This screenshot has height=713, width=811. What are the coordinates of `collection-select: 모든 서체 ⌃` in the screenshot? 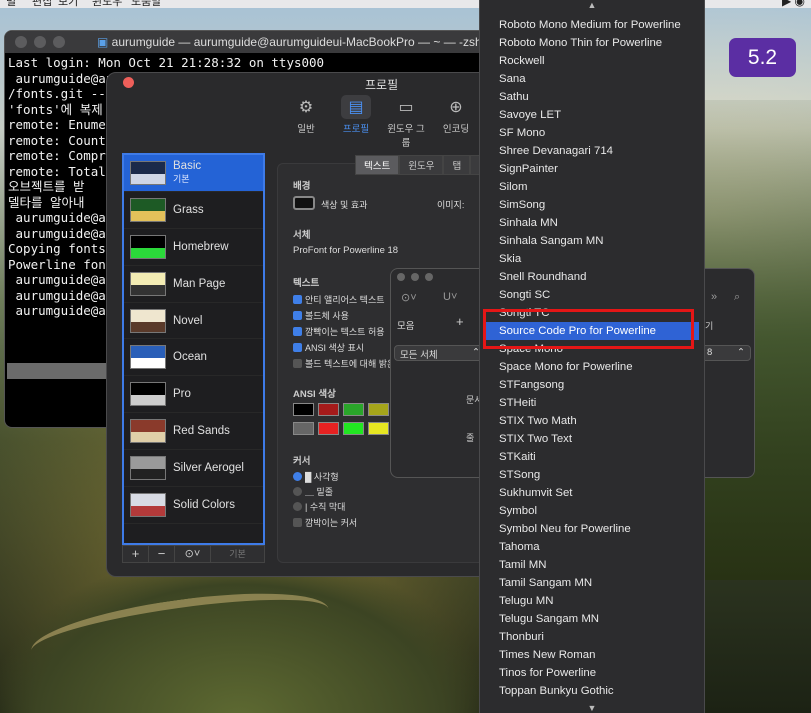 It's located at (440, 353).